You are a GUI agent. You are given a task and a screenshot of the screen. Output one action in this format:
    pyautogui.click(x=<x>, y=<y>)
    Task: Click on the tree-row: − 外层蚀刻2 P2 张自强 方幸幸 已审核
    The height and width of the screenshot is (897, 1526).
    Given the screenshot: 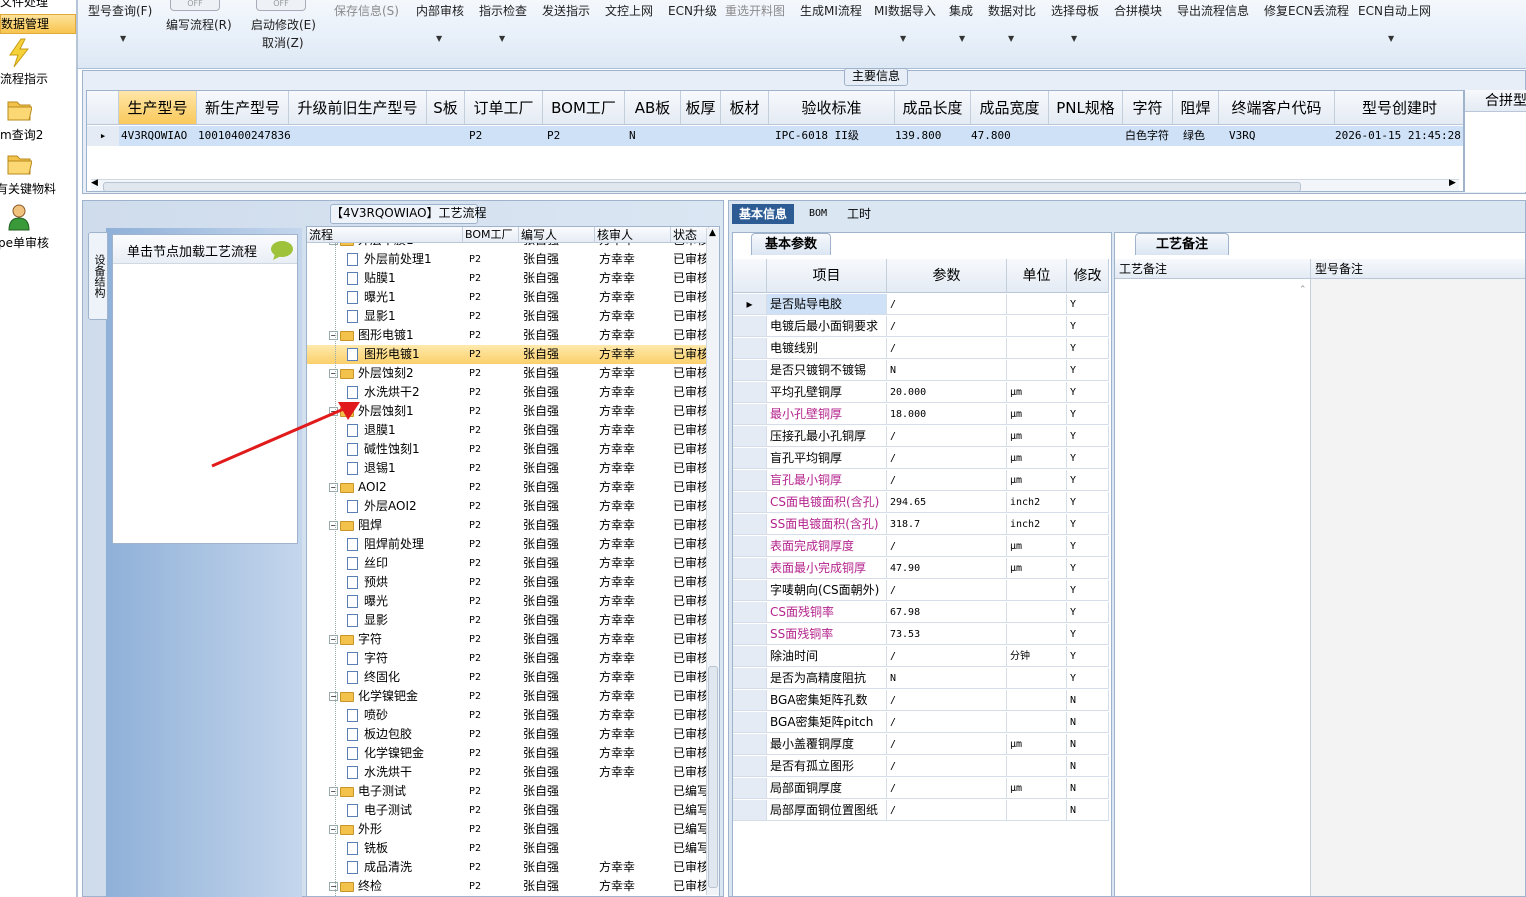 What is the action you would take?
    pyautogui.click(x=508, y=373)
    